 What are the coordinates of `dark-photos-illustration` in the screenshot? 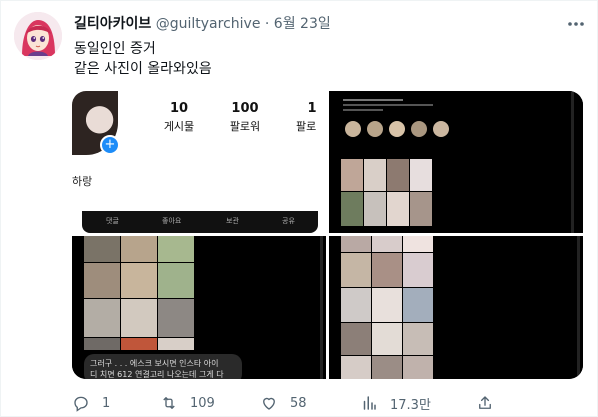 It's located at (456, 307).